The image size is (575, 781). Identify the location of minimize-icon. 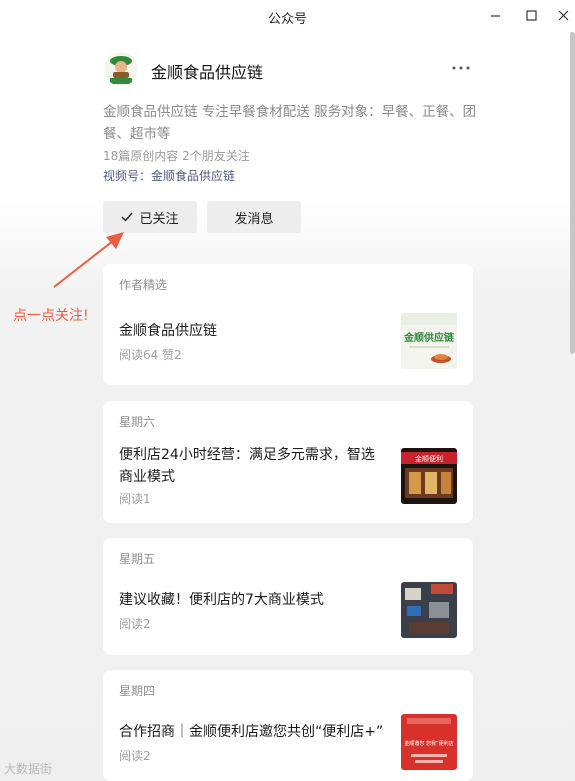
(495, 15).